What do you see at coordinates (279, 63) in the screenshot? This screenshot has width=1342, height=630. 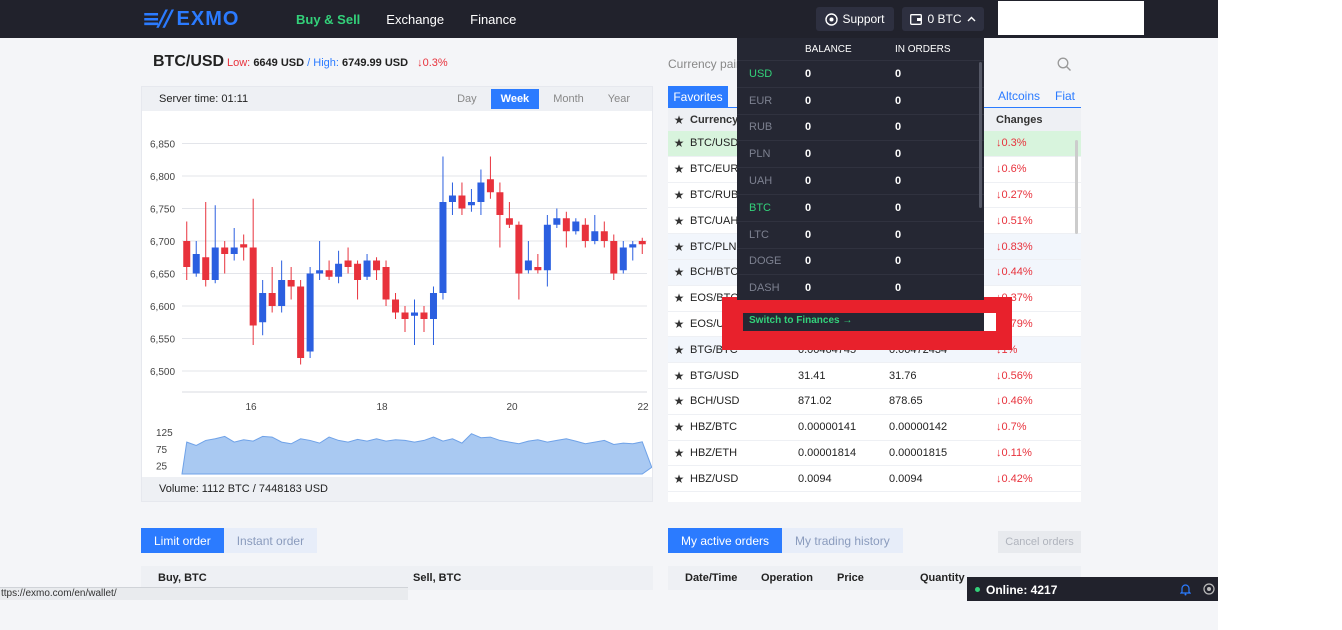 I see `low-value: 6649 USD` at bounding box center [279, 63].